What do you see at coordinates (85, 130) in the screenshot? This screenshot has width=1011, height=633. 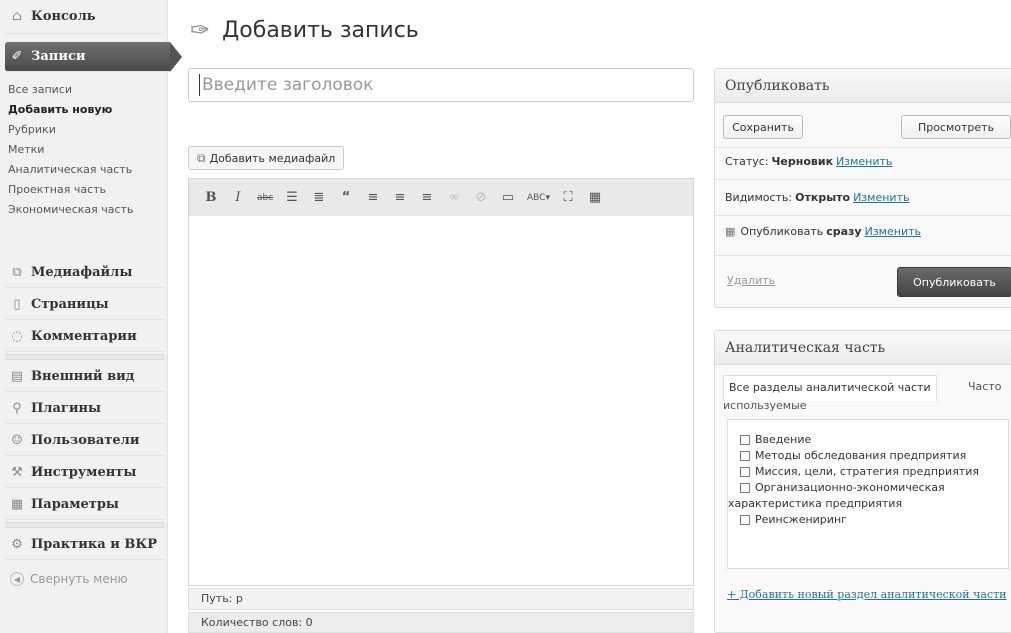 I see `submenu-categories: Рубрики` at bounding box center [85, 130].